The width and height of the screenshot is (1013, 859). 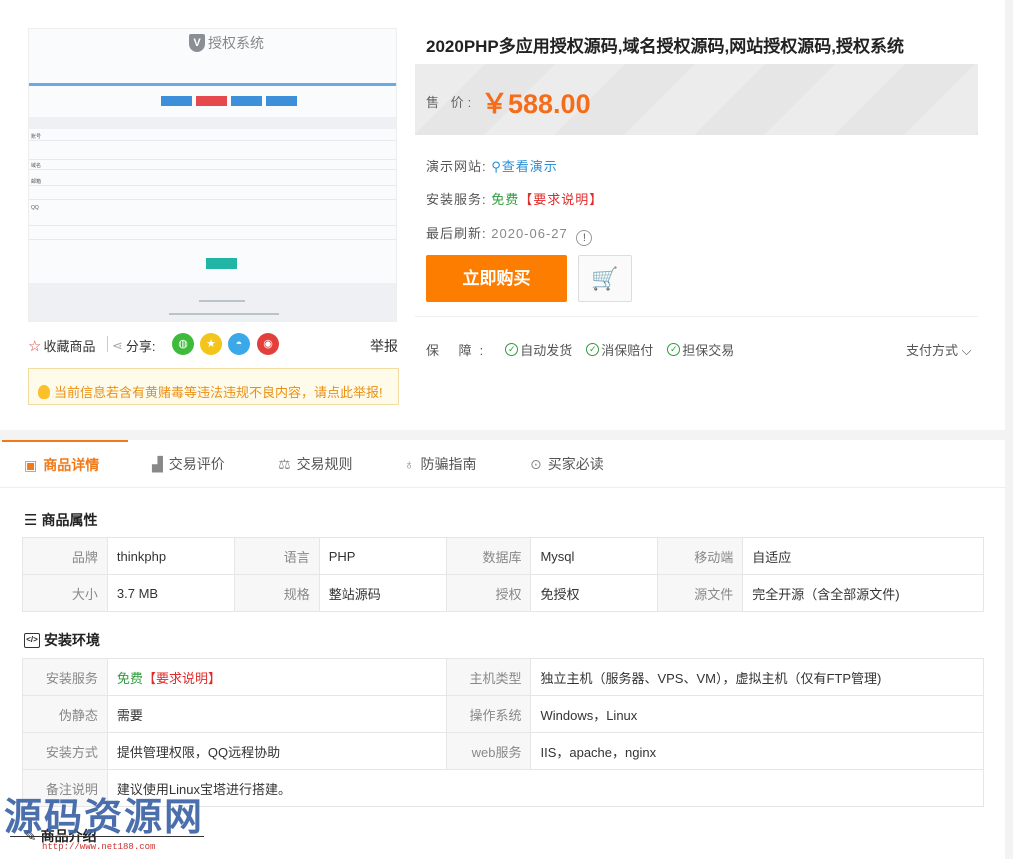 I want to click on attr-key: 规格, so click(x=276, y=593).